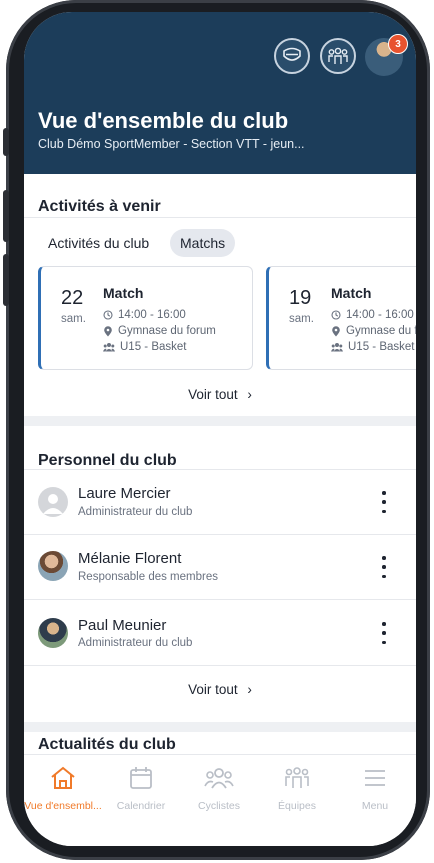  I want to click on upcoming-title: Activités à venir, so click(99, 206).